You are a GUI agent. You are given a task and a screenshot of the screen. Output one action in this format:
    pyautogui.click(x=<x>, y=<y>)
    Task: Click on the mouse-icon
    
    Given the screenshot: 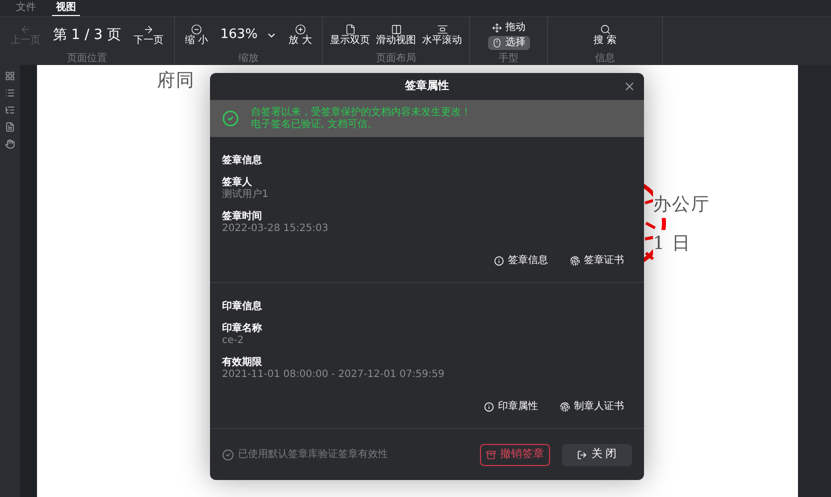 What is the action you would take?
    pyautogui.click(x=497, y=43)
    